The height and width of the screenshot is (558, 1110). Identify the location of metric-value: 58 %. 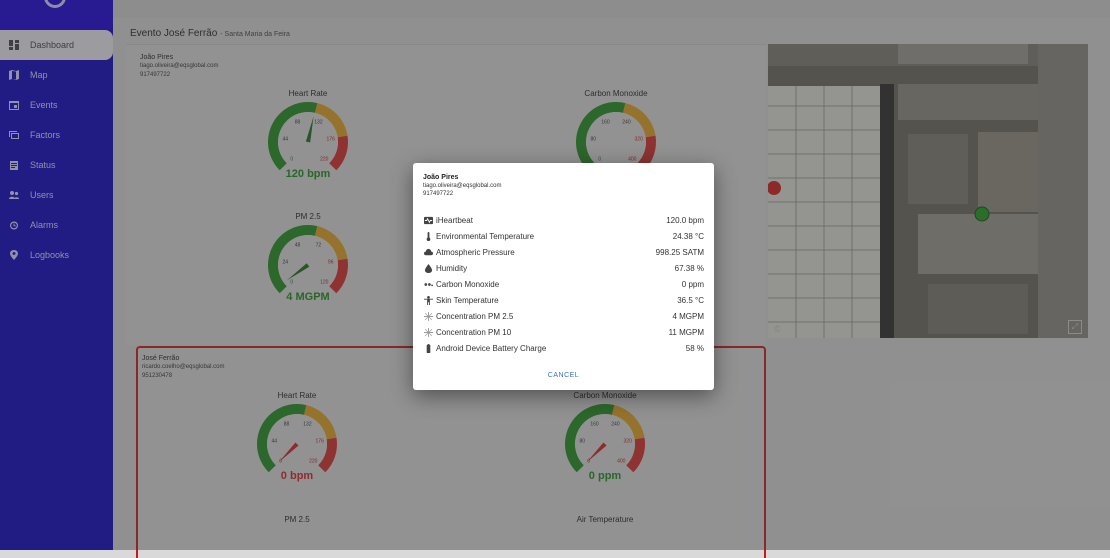
(694, 348).